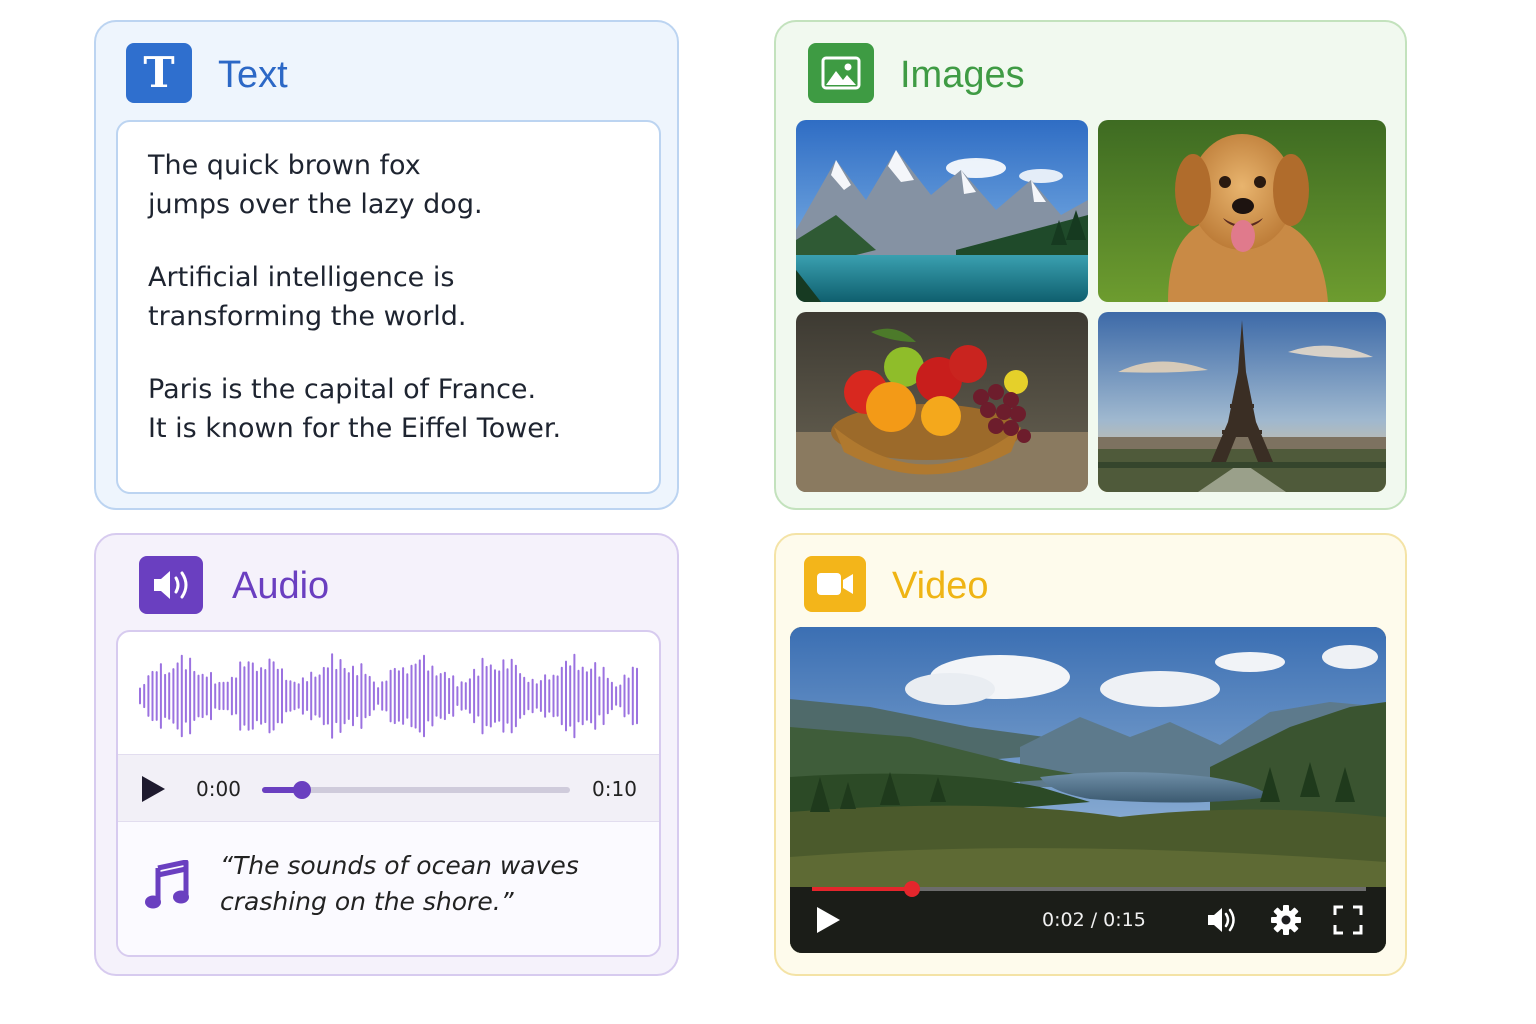 The width and height of the screenshot is (1536, 1024). Describe the element at coordinates (171, 585) in the screenshot. I see `speaker-icon` at that location.